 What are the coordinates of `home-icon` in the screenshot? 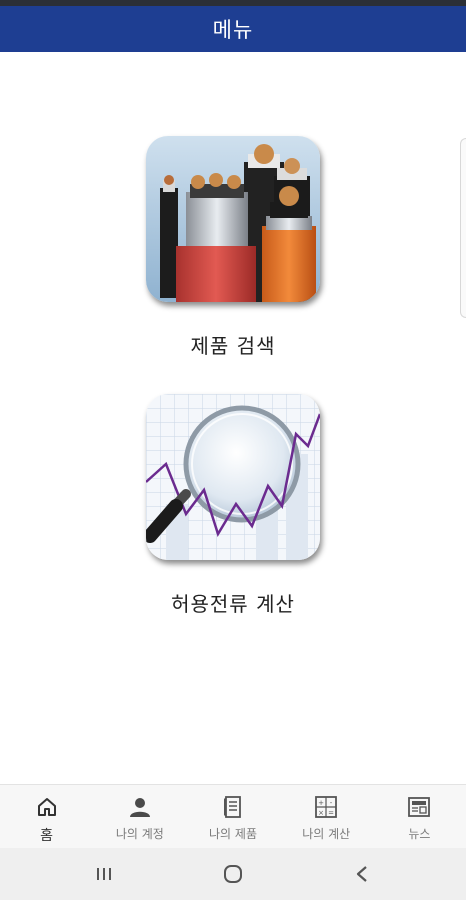 It's located at (47, 807).